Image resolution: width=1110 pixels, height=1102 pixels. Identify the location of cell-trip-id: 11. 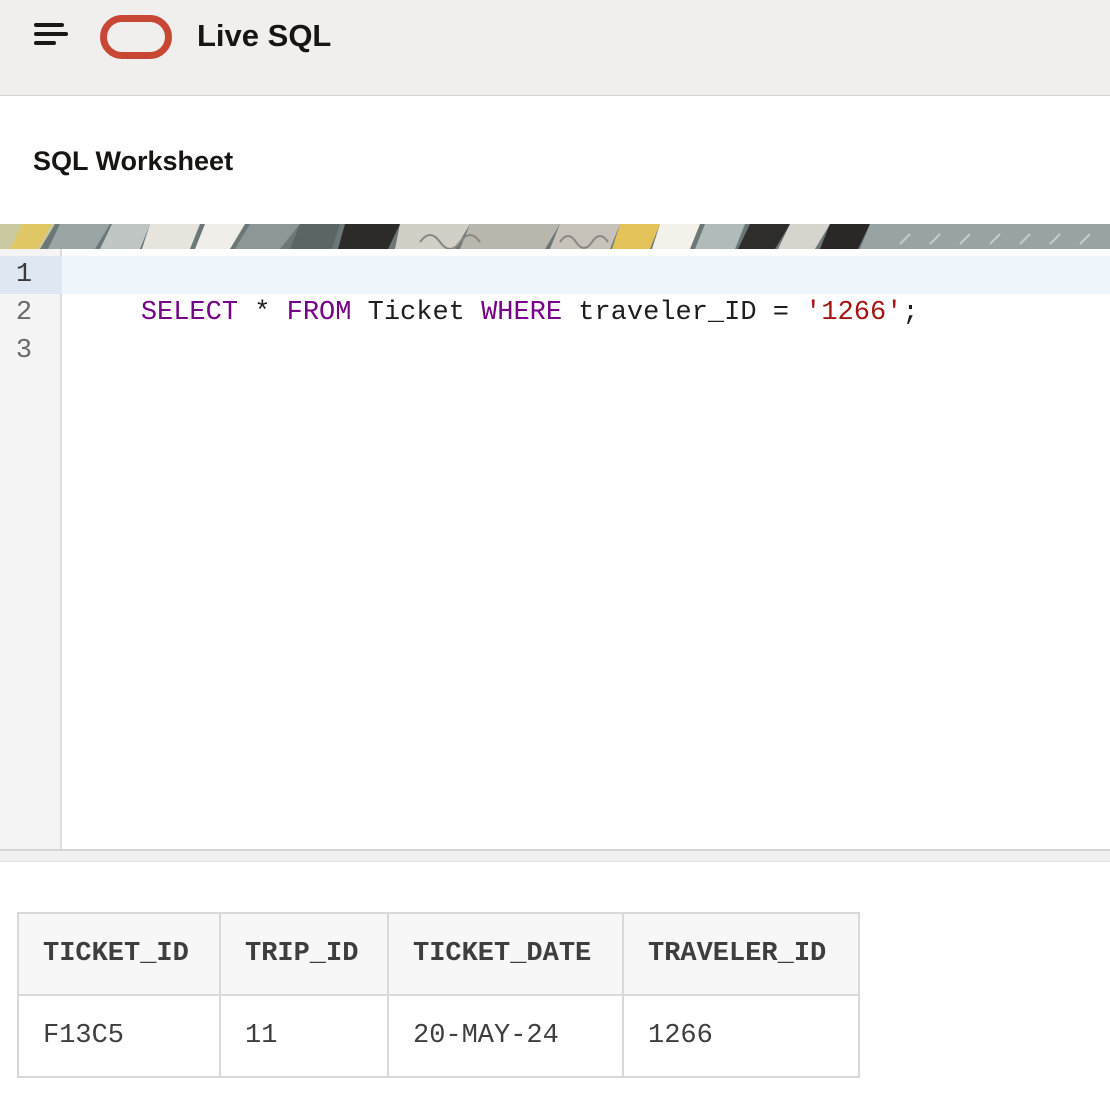
(304, 1036).